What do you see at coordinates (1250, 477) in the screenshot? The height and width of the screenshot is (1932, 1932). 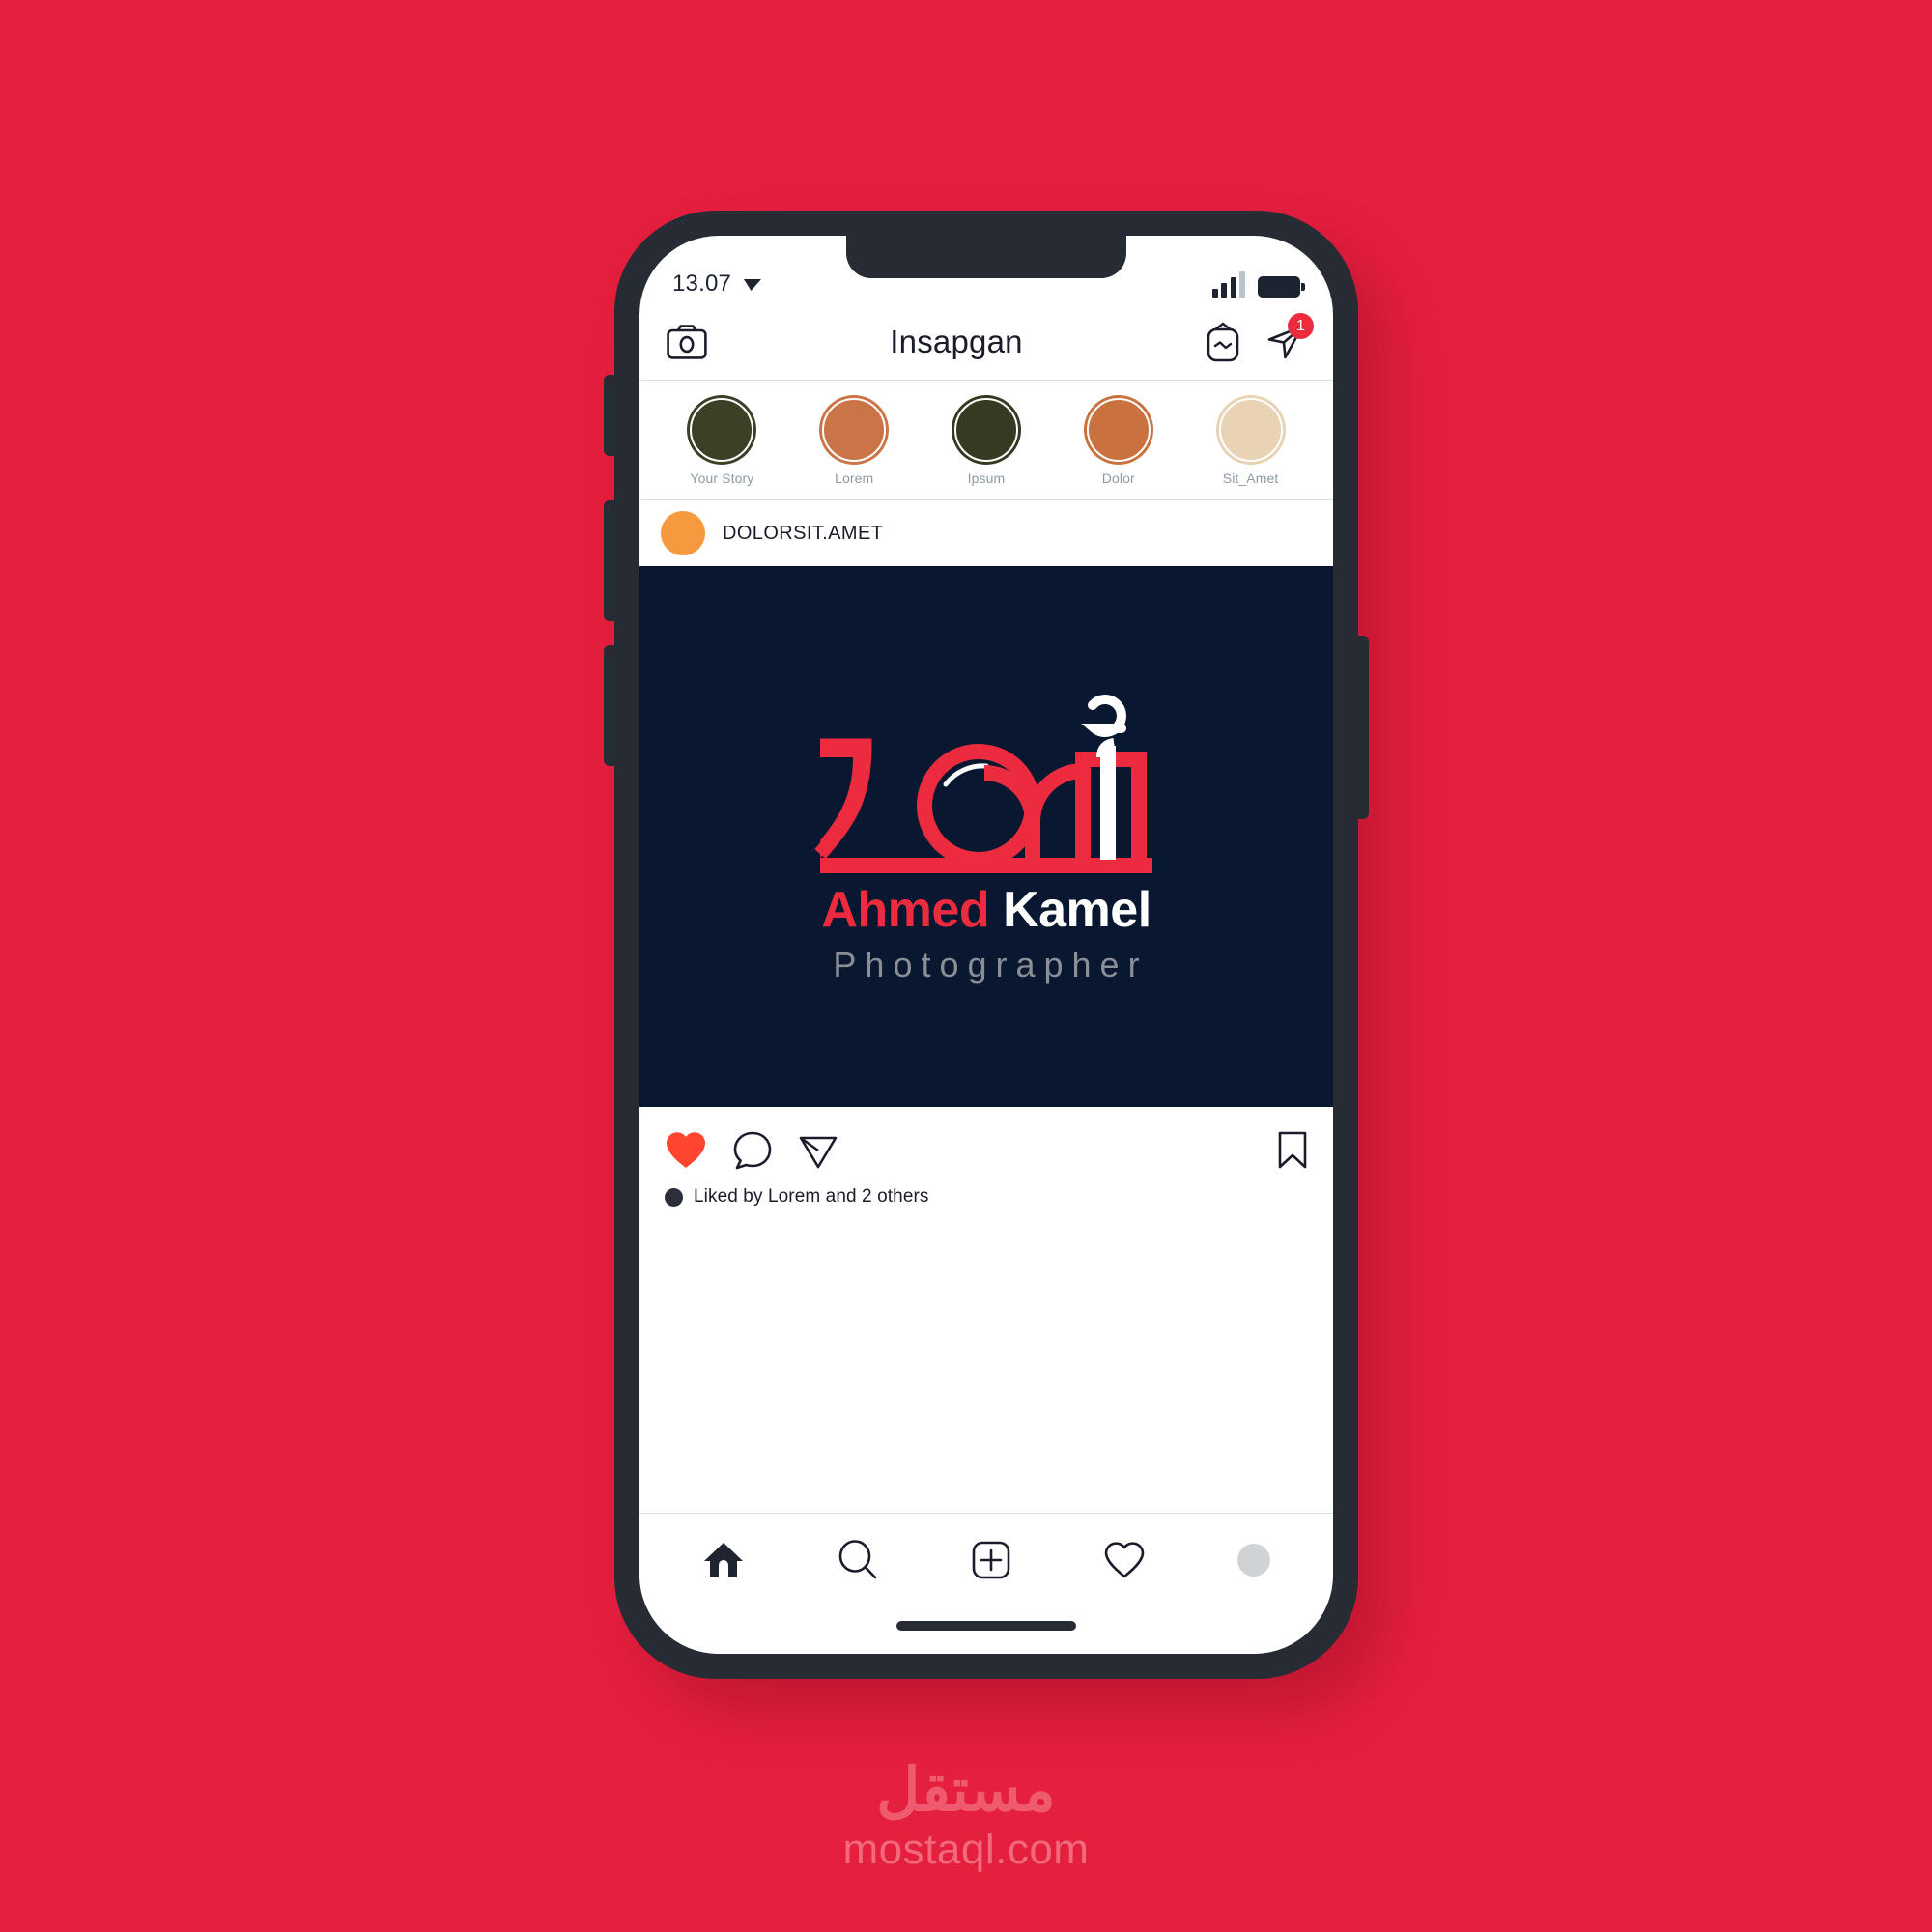 I see `story-label: Sit_Amet` at bounding box center [1250, 477].